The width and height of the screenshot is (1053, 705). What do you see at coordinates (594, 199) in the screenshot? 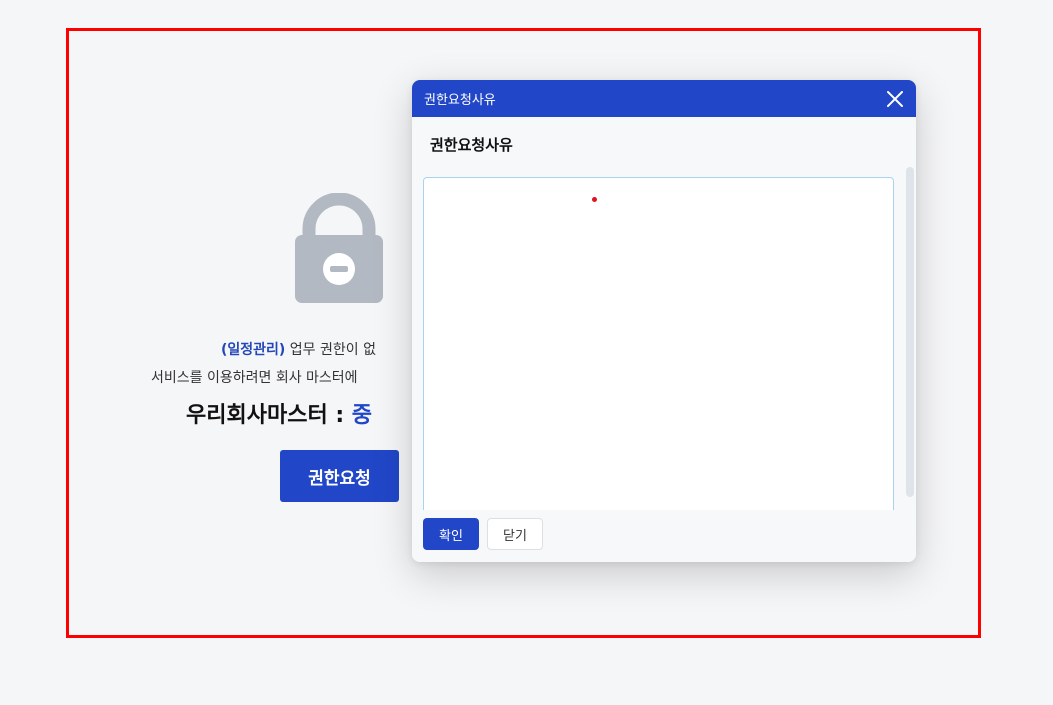
I see `cursor-marker` at bounding box center [594, 199].